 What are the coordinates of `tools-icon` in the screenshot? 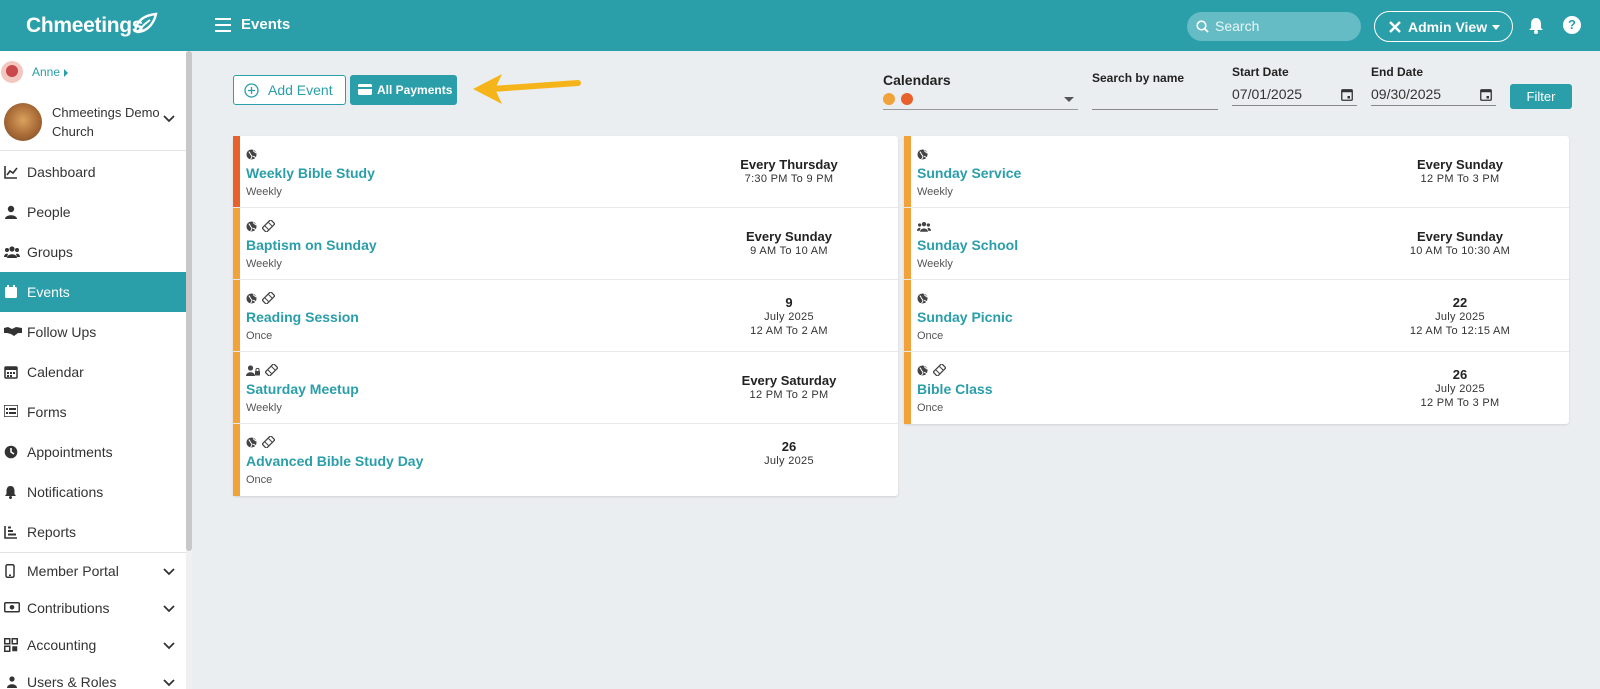 It's located at (1395, 27).